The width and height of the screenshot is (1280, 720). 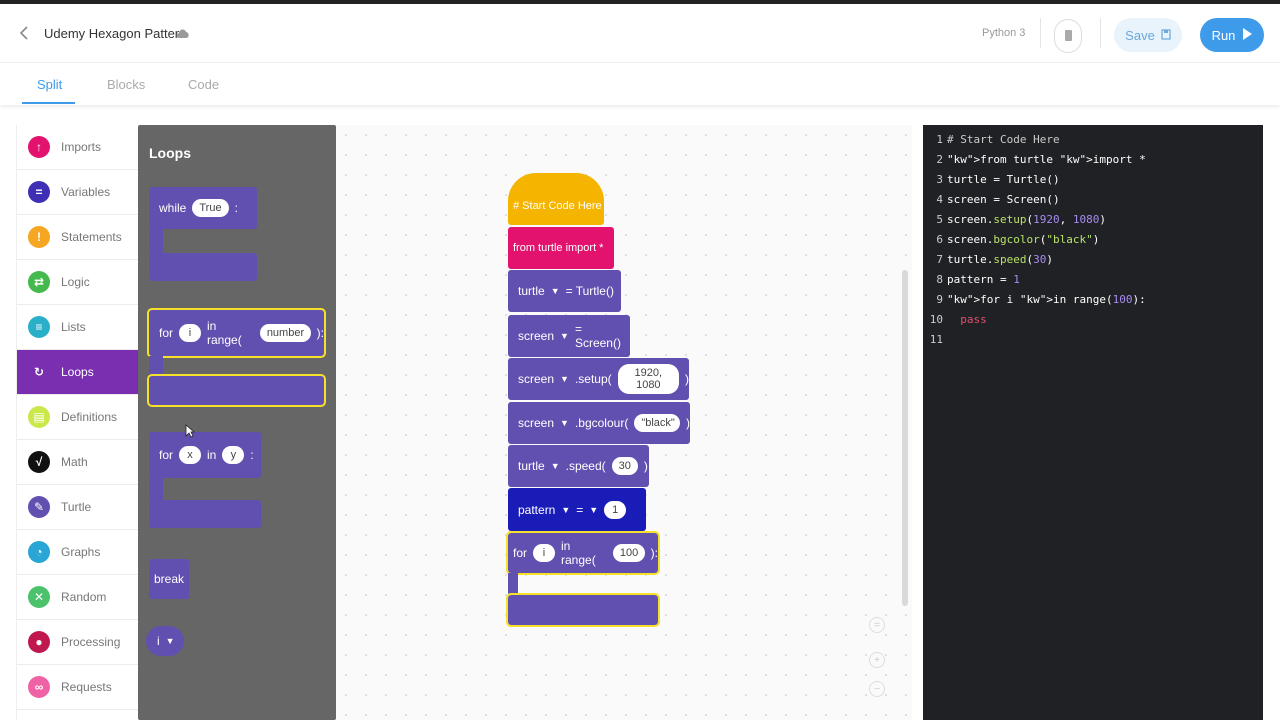 What do you see at coordinates (39, 417) in the screenshot?
I see `doc-icon: ▤` at bounding box center [39, 417].